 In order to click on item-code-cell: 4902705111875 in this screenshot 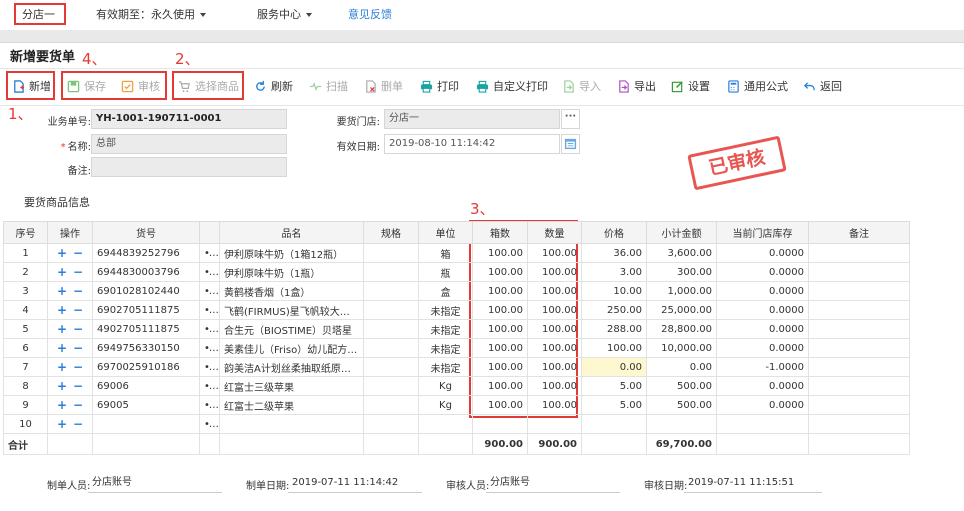, I will do `click(146, 329)`.